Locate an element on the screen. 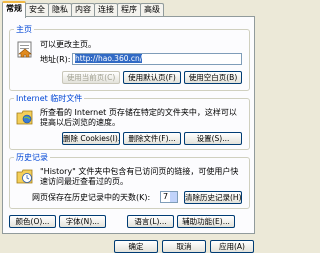 The height and width of the screenshot is (253, 320). history-days-label: 网页保存在历史记录中的天数(K): is located at coordinates (91, 197).